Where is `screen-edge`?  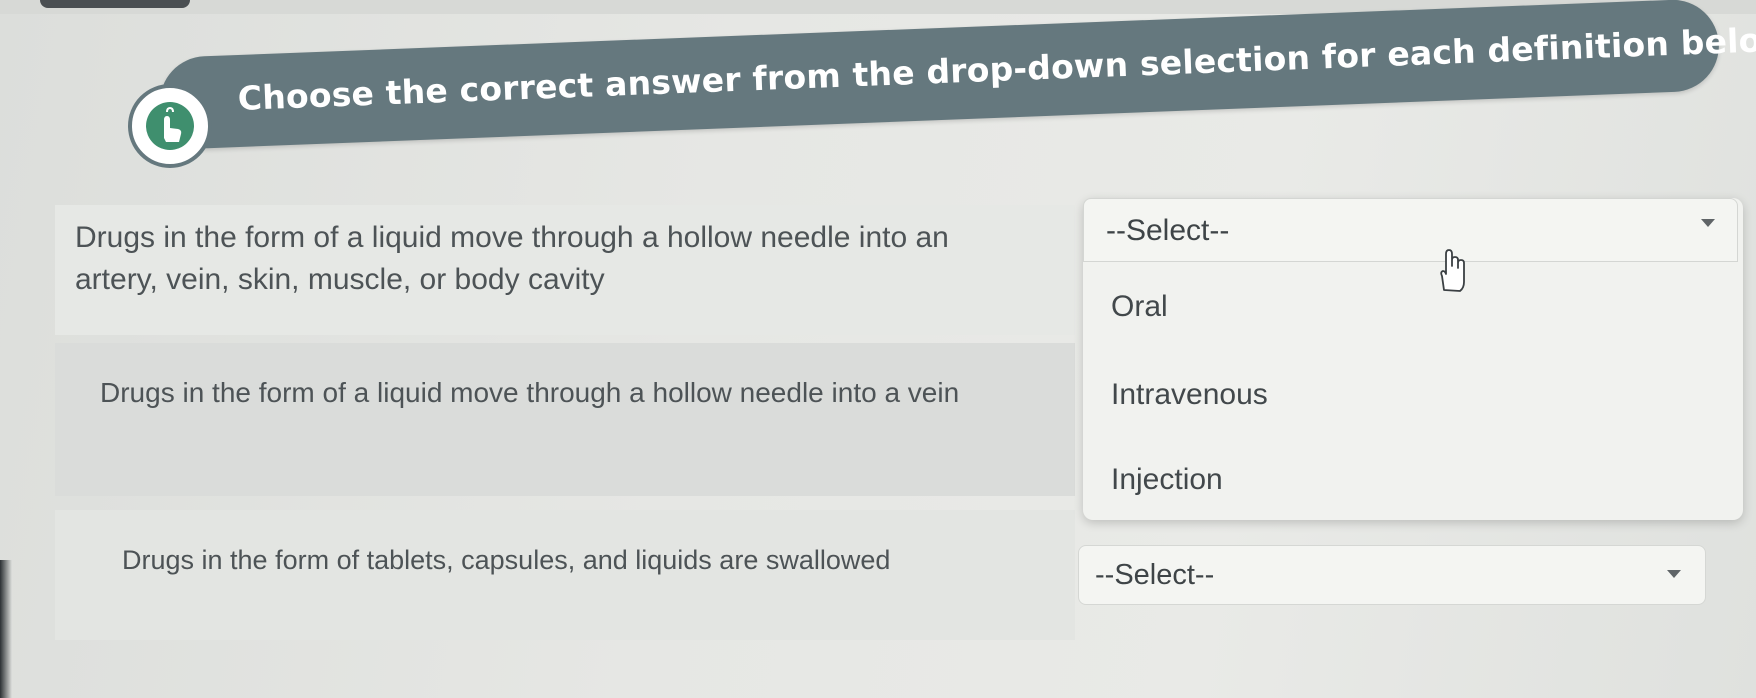 screen-edge is located at coordinates (6, 629).